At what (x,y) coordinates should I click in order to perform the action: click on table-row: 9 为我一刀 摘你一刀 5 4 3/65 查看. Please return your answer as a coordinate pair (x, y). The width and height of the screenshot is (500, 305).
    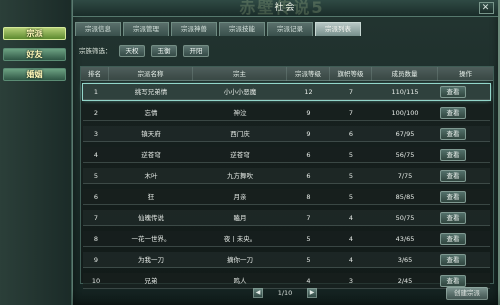
    Looking at the image, I should click on (286, 260).